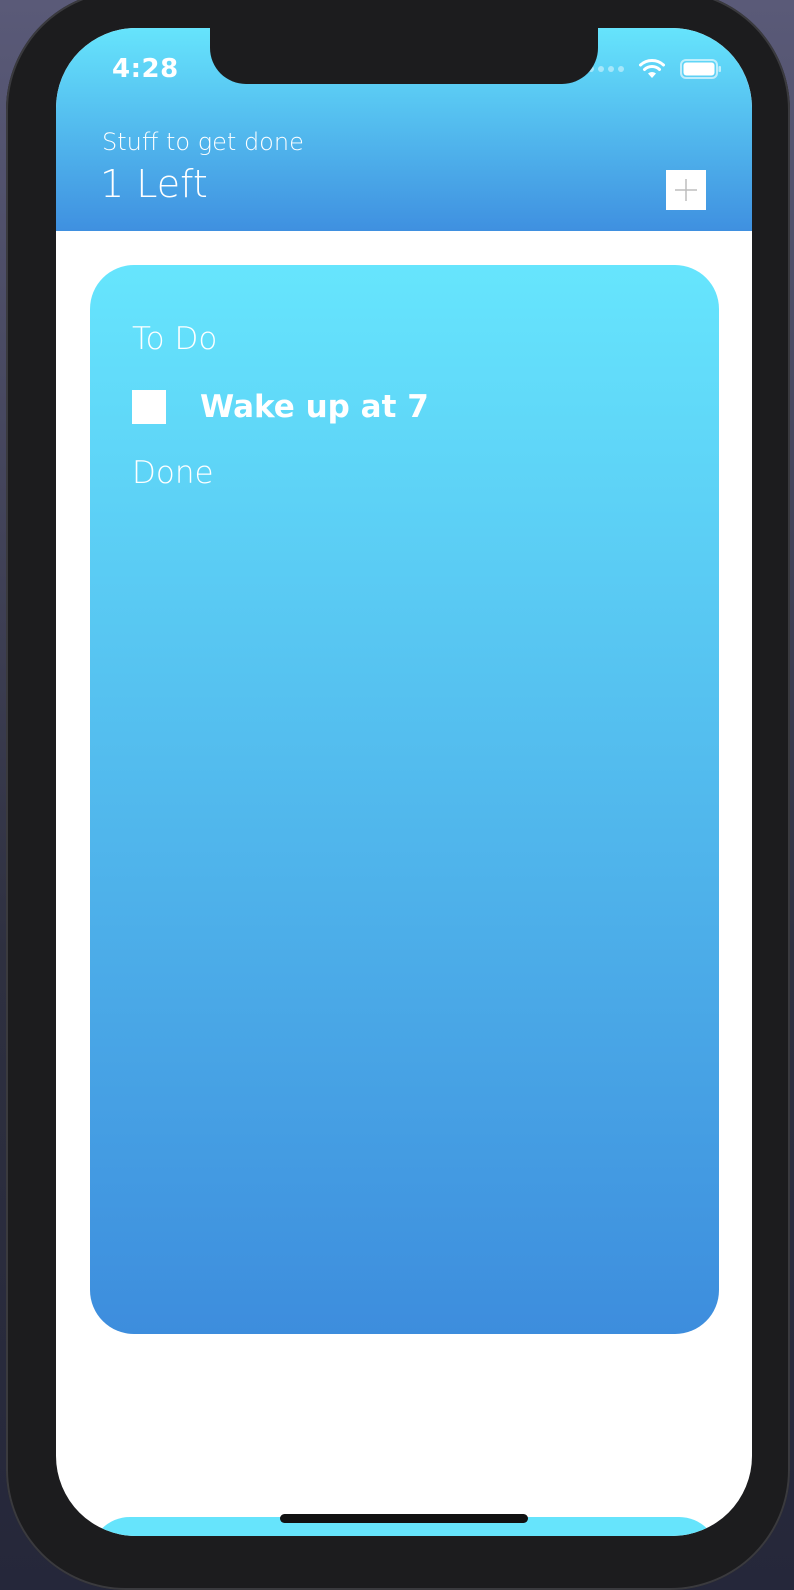 The image size is (794, 1590). Describe the element at coordinates (404, 129) in the screenshot. I see `app-header: 4:28 Stuff to get done 1 Left` at that location.